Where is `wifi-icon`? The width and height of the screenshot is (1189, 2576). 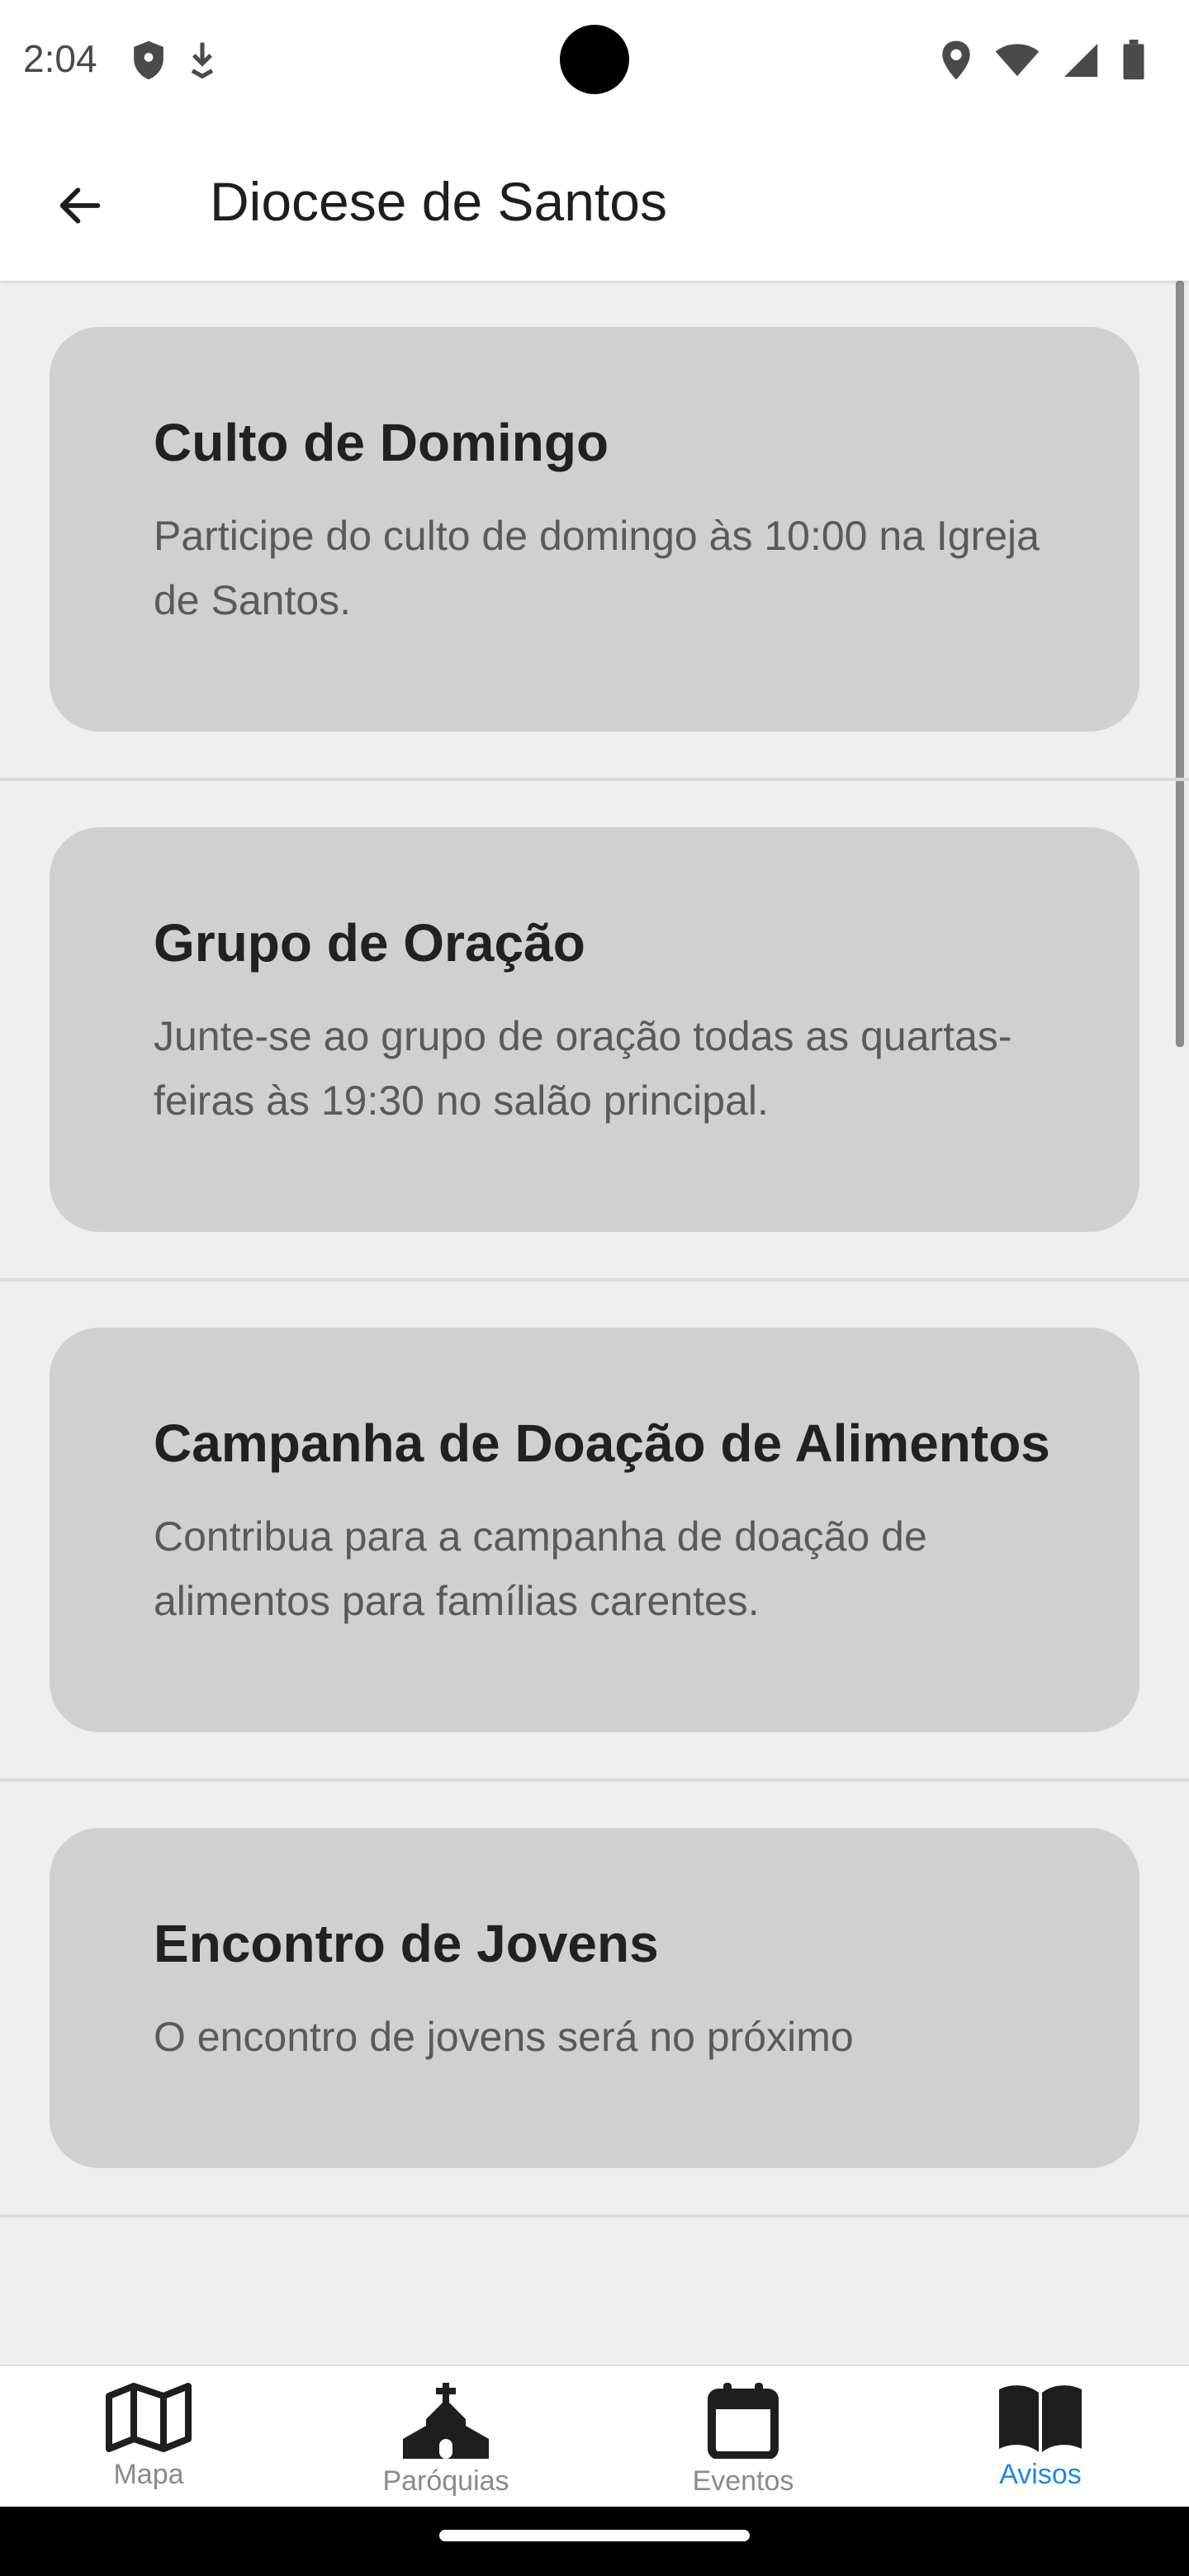 wifi-icon is located at coordinates (1017, 60).